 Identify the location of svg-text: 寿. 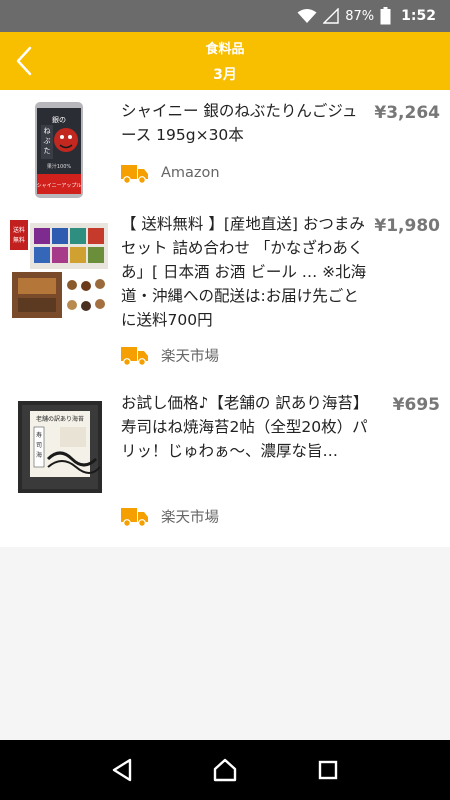
(39, 435).